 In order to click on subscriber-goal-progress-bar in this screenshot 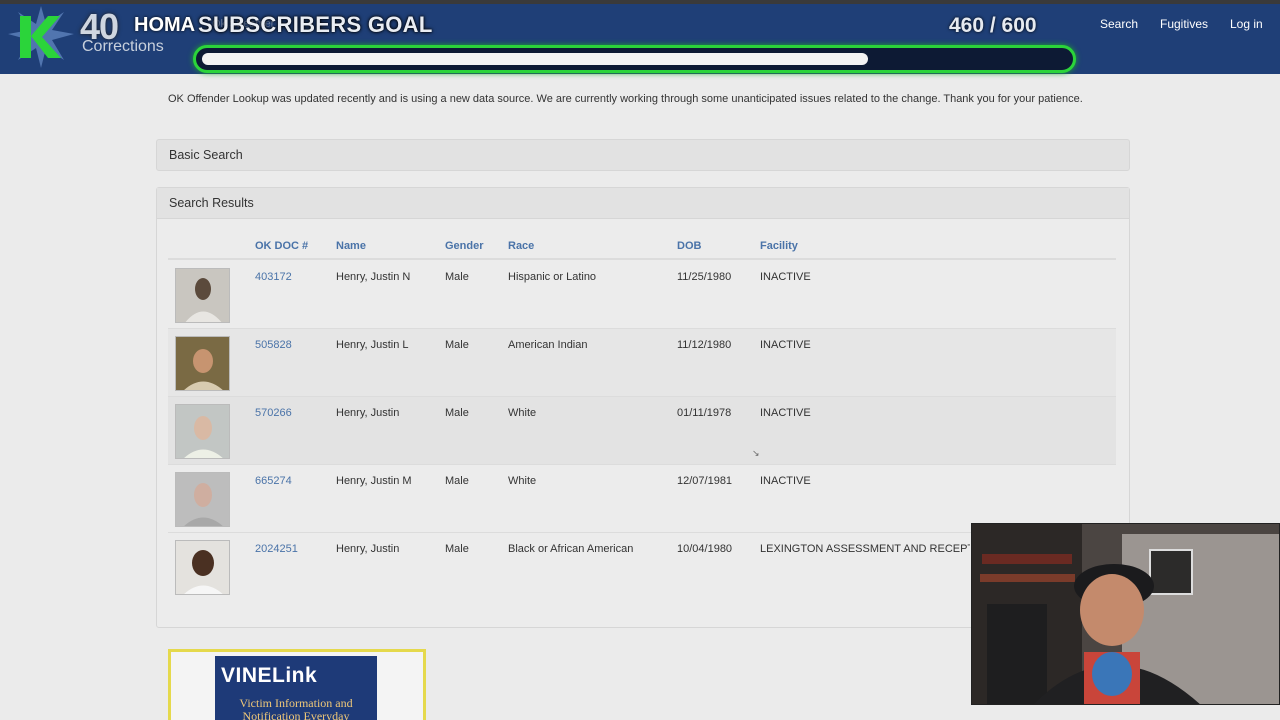, I will do `click(634, 59)`.